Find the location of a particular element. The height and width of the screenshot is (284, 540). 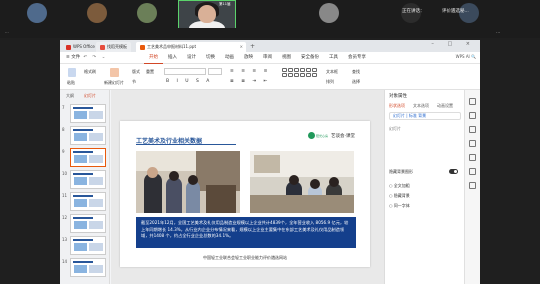

animation-icon is located at coordinates (472, 129).